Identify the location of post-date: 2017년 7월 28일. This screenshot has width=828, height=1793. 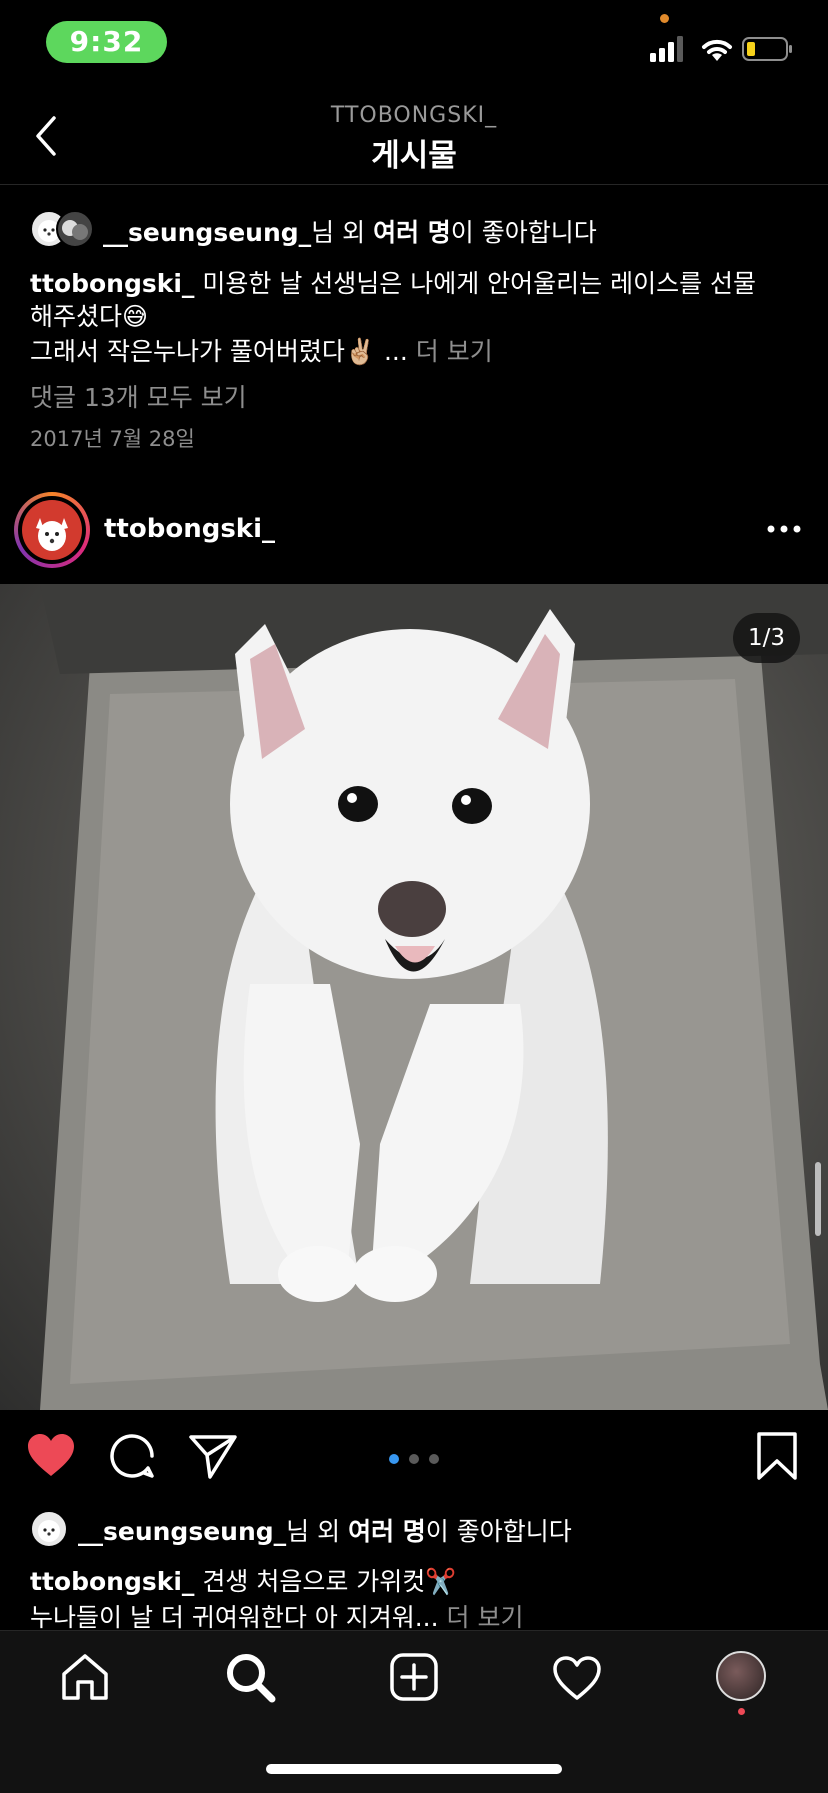
(112, 439).